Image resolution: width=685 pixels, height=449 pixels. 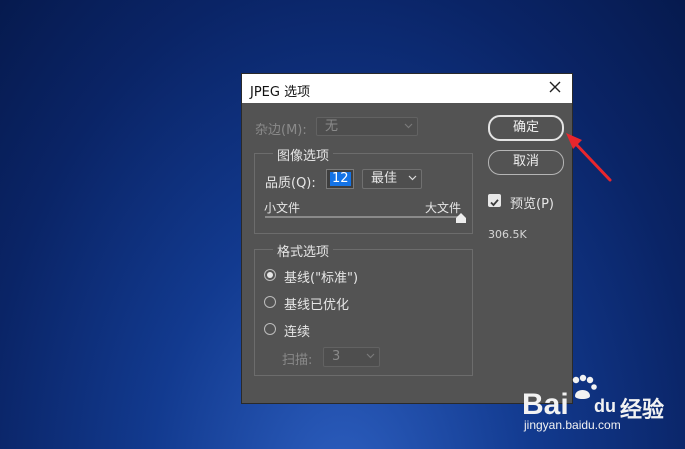 What do you see at coordinates (270, 275) in the screenshot?
I see `format-option-radio-baseline` at bounding box center [270, 275].